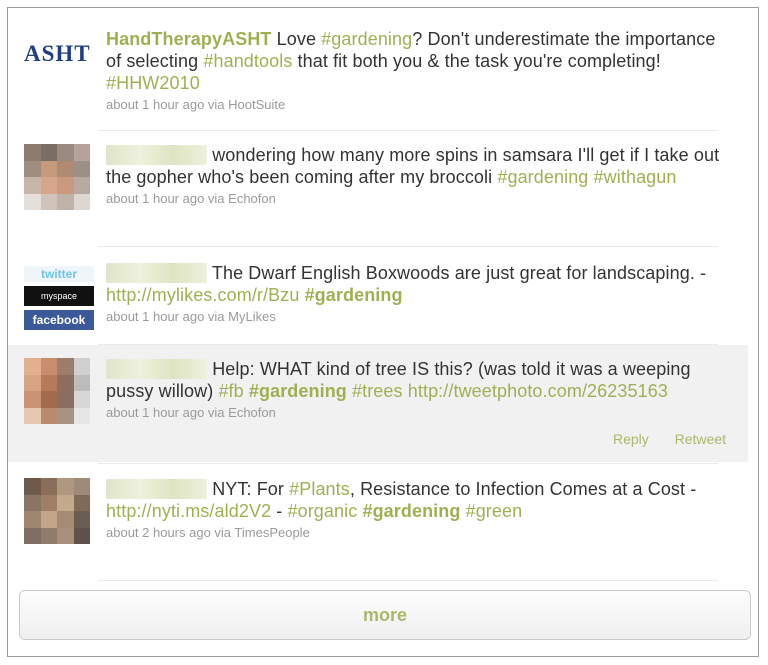 The image size is (768, 665). Describe the element at coordinates (188, 511) in the screenshot. I see `url-link: http://nyti.ms/ald2V2` at that location.